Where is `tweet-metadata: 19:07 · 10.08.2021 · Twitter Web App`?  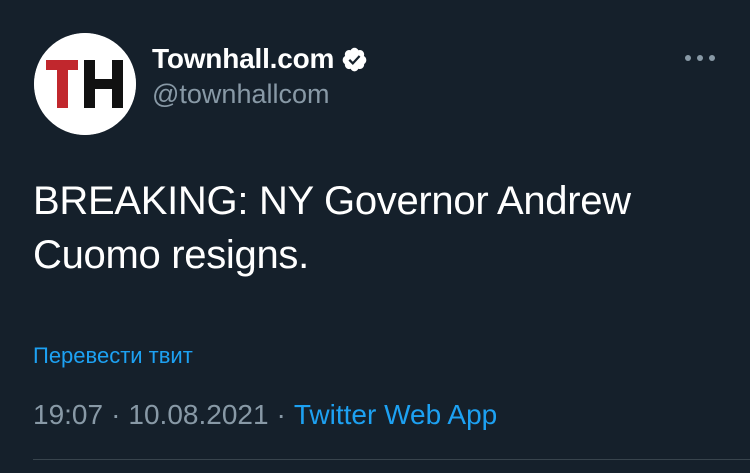
tweet-metadata: 19:07 · 10.08.2021 · Twitter Web App is located at coordinates (265, 415).